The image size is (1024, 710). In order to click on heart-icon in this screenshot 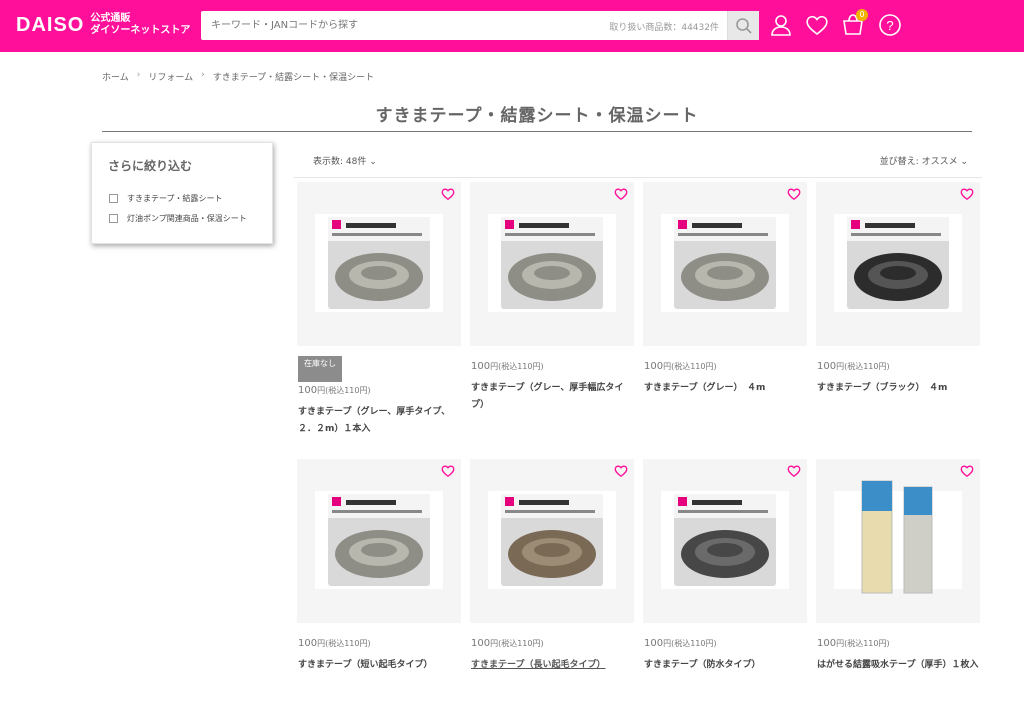, I will do `click(817, 25)`.